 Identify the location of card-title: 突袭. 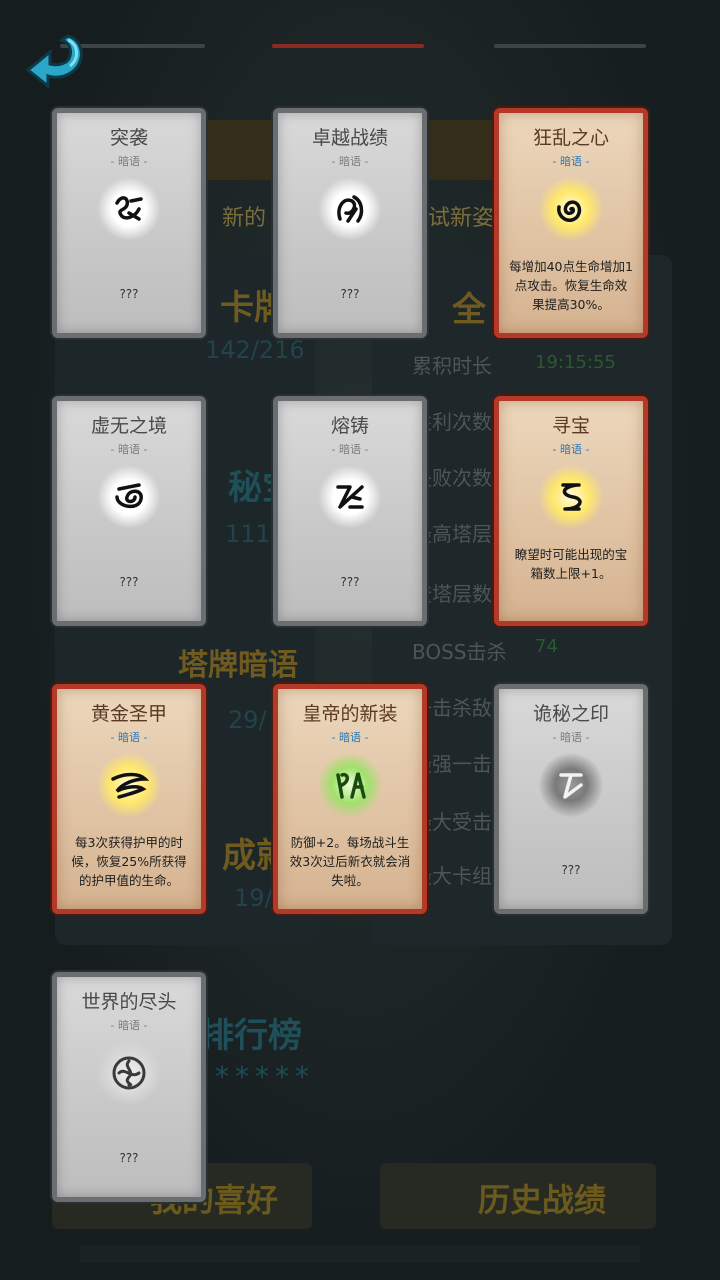
(128, 138).